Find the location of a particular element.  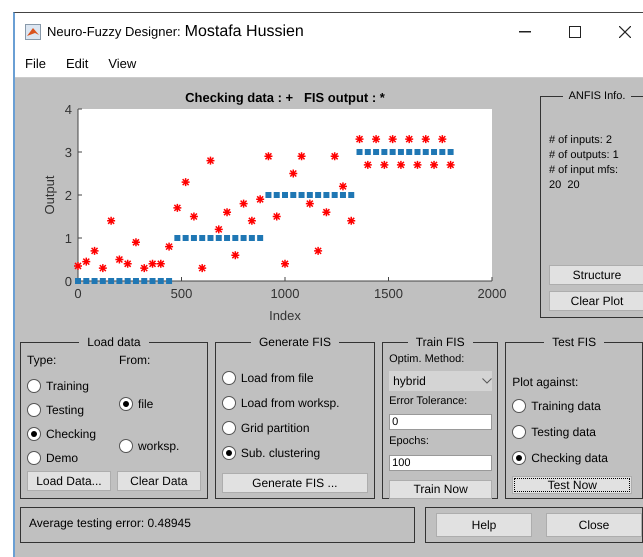

tolerance-field: 0 is located at coordinates (440, 422).